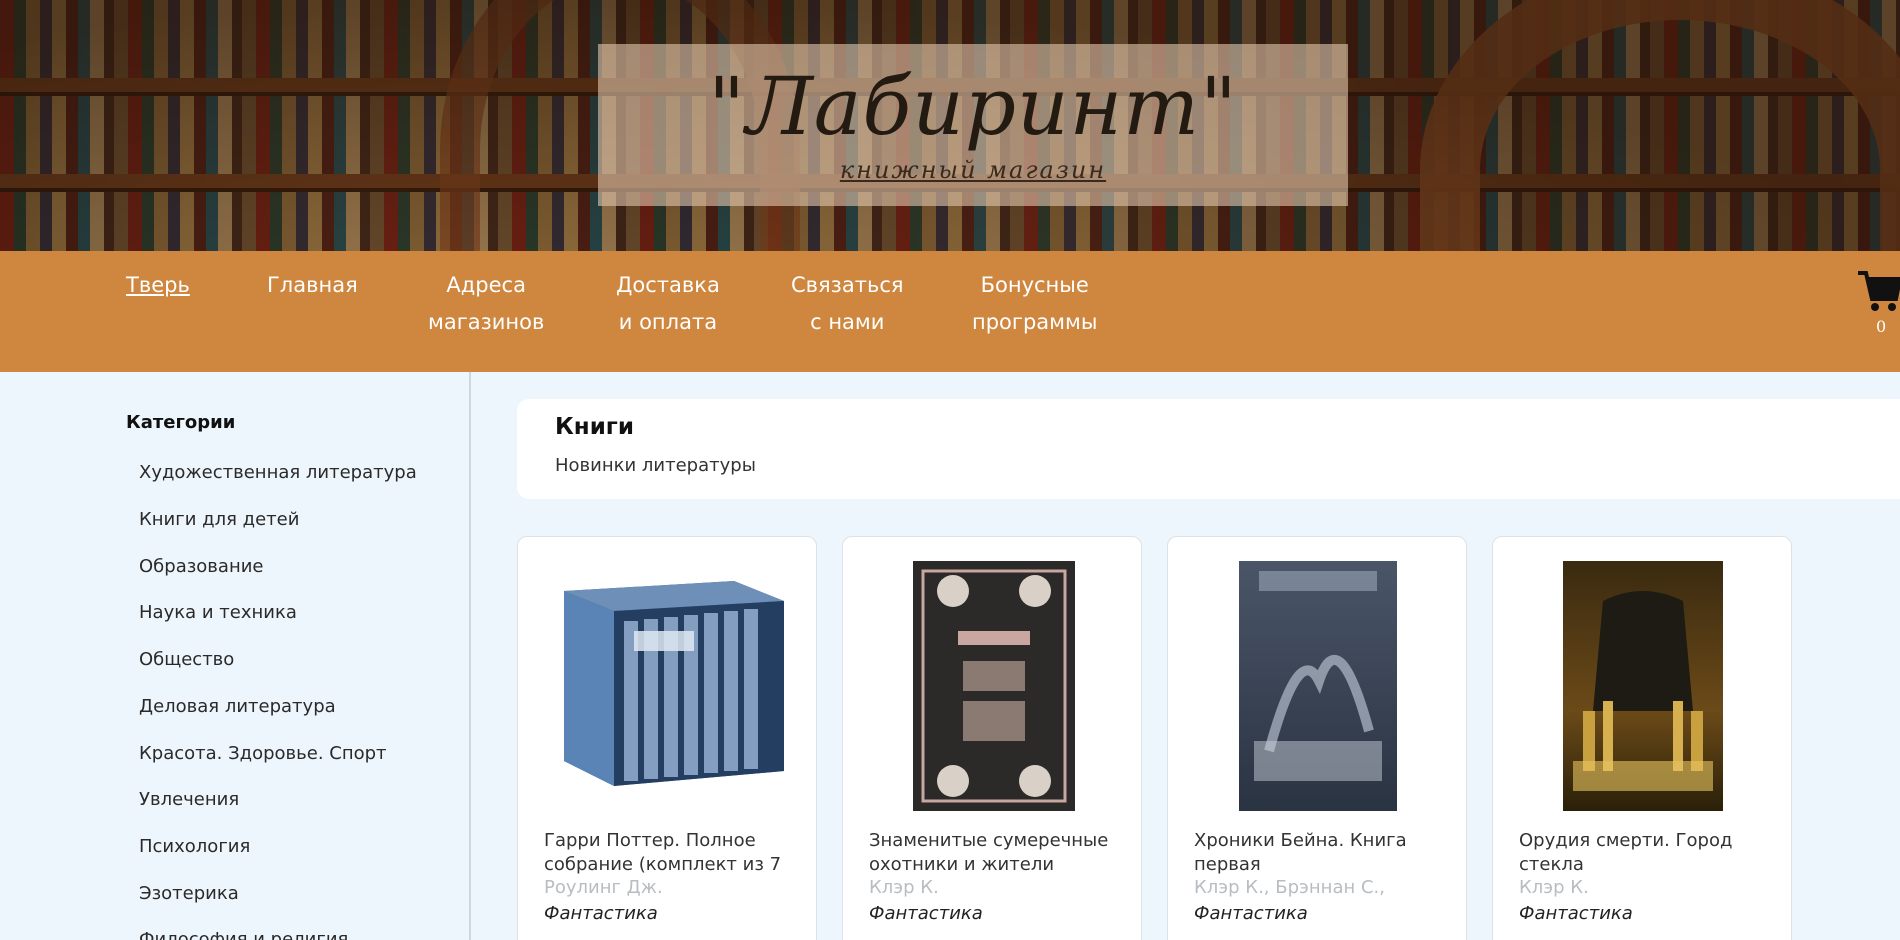 The image size is (1900, 940). What do you see at coordinates (278, 472) in the screenshot?
I see `sidebar-item-fiction: Художественная литература` at bounding box center [278, 472].